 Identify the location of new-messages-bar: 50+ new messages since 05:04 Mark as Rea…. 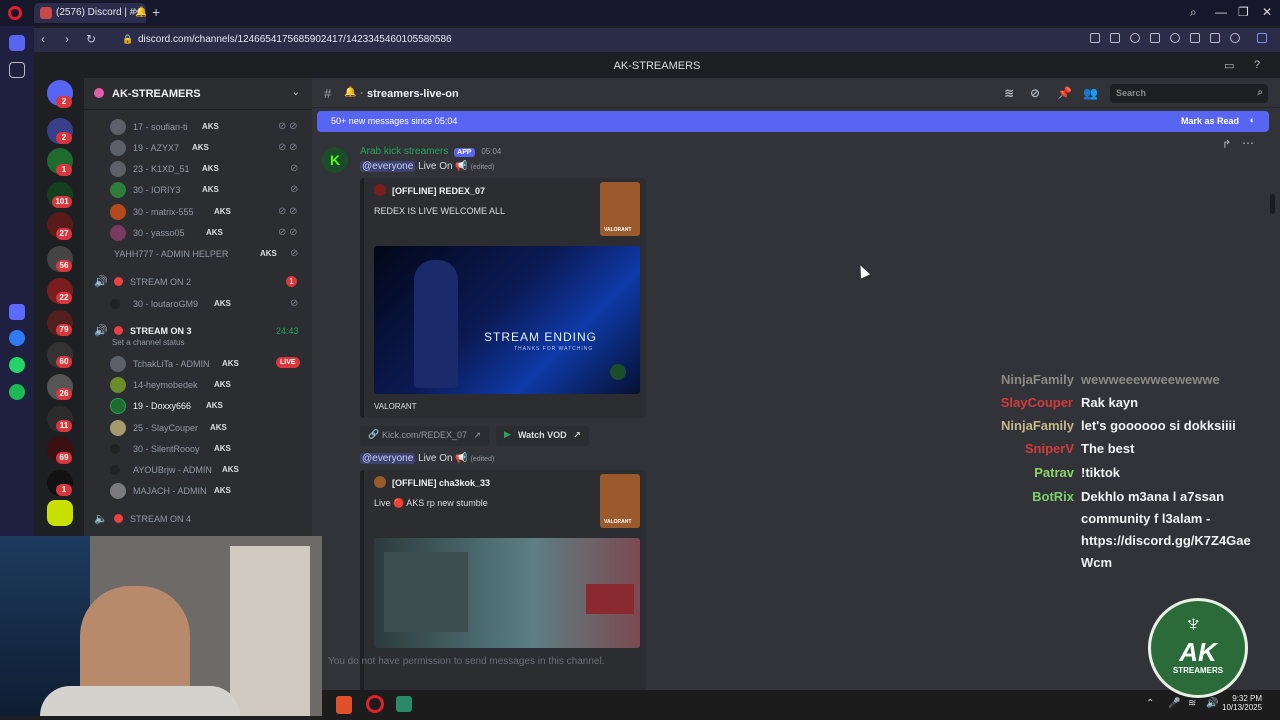
(793, 121).